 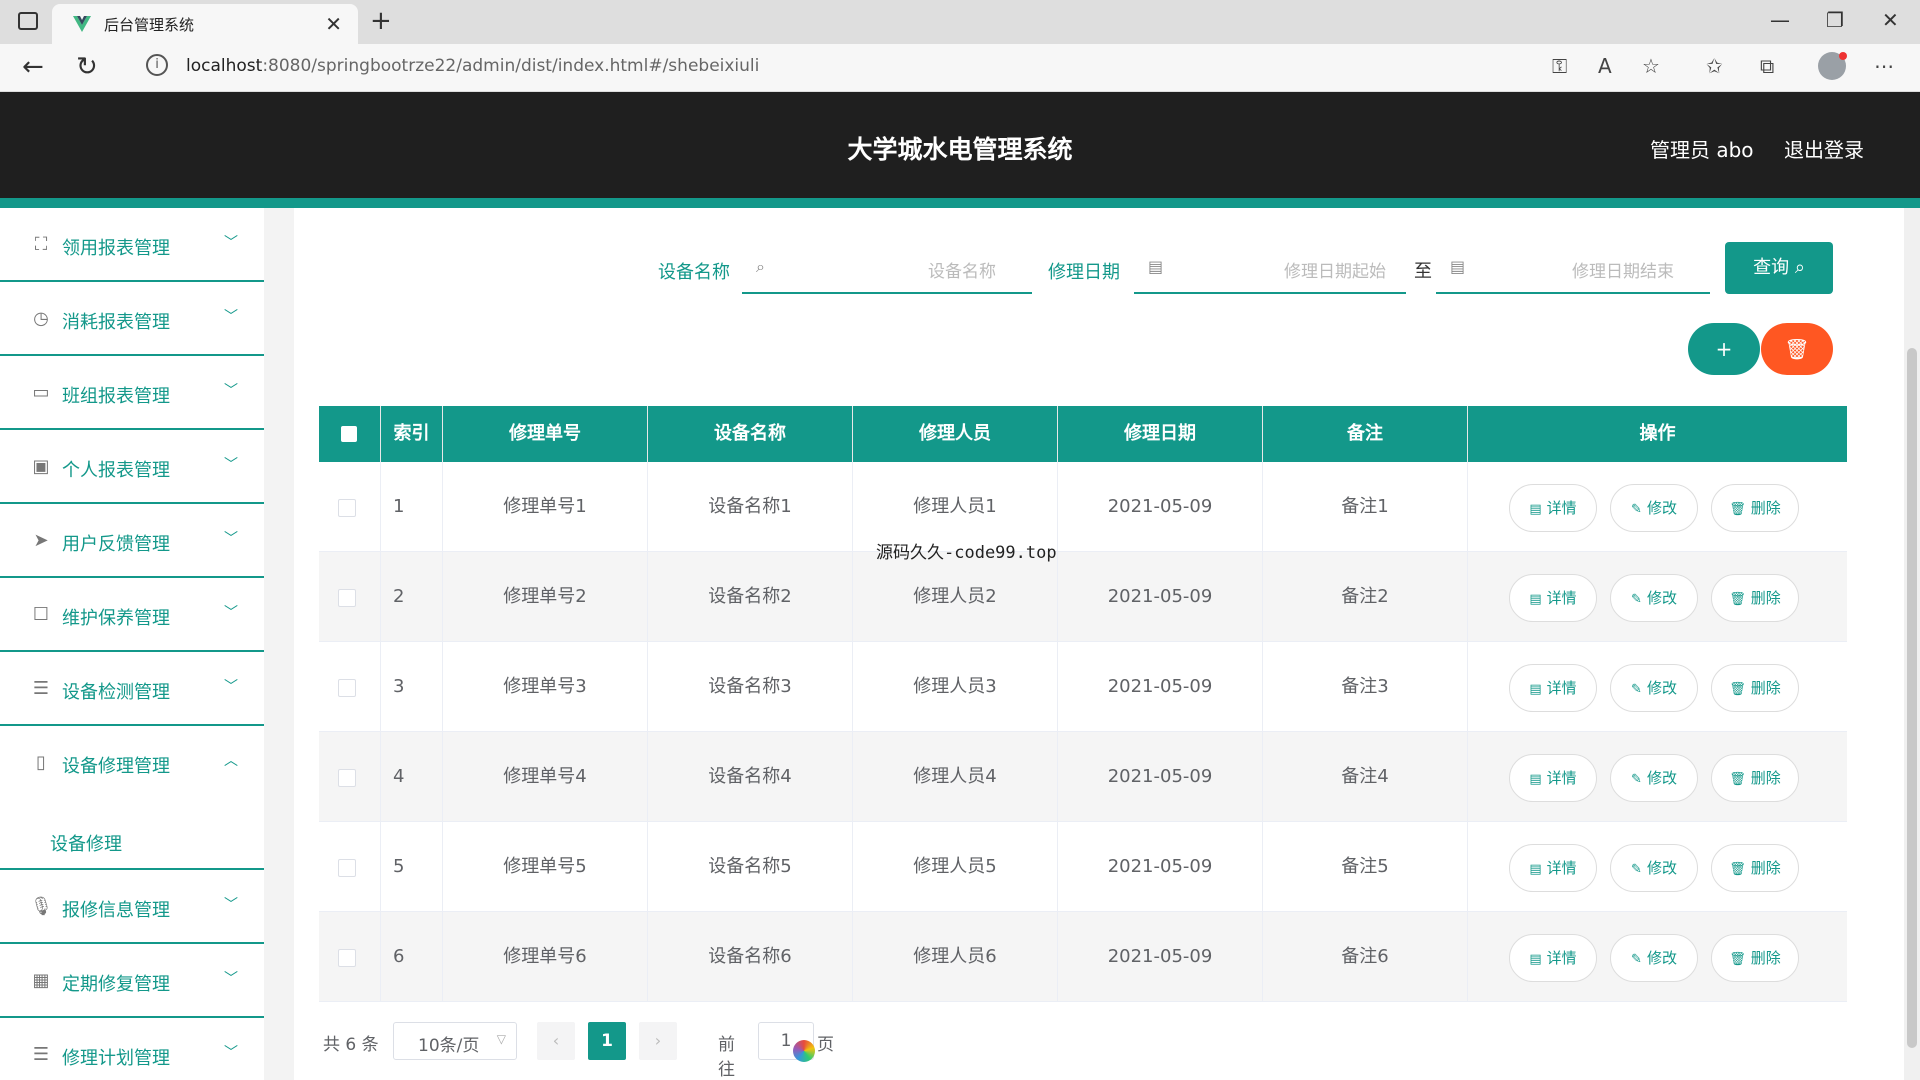 I want to click on current-page: 1, so click(x=607, y=1041).